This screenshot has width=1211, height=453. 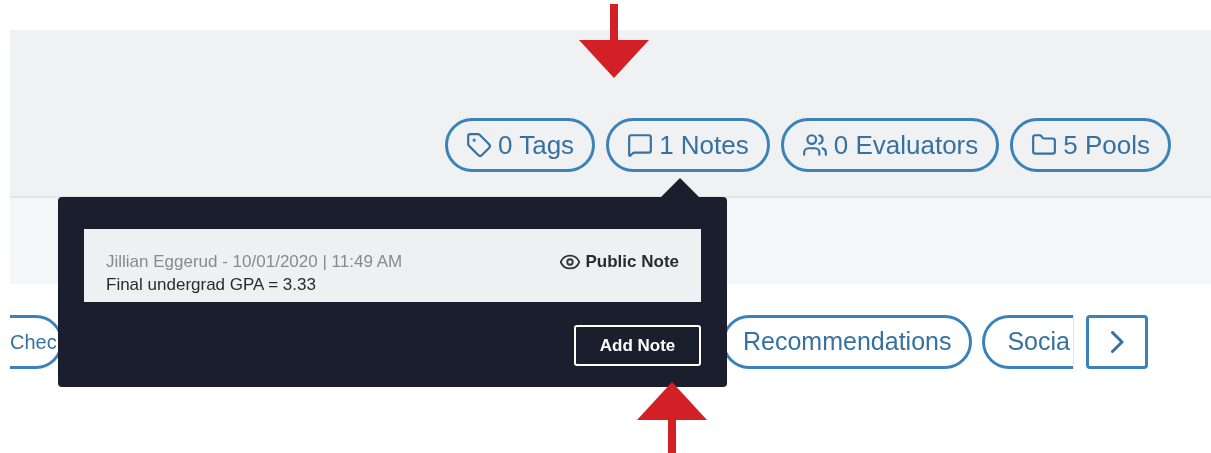 I want to click on visibility-label: Public Note, so click(x=632, y=262).